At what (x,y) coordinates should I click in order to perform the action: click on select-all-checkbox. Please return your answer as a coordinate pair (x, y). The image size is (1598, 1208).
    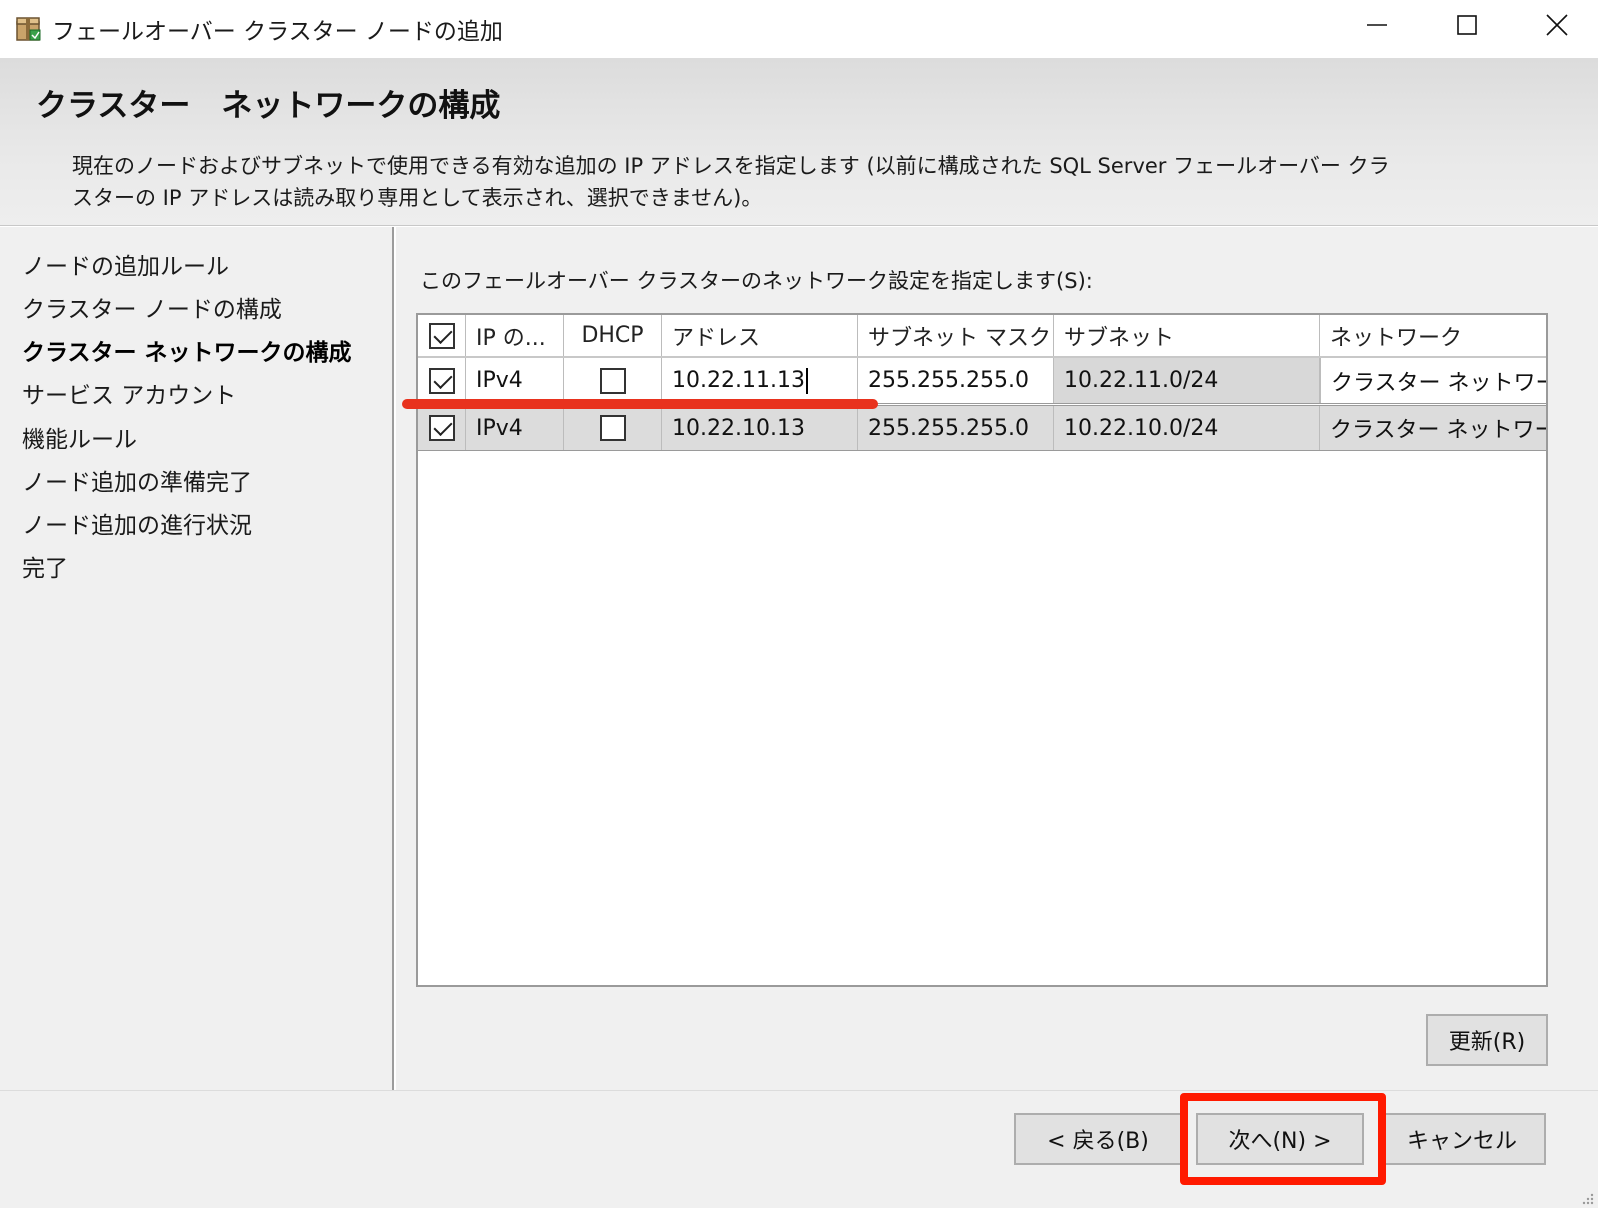
    Looking at the image, I should click on (441, 335).